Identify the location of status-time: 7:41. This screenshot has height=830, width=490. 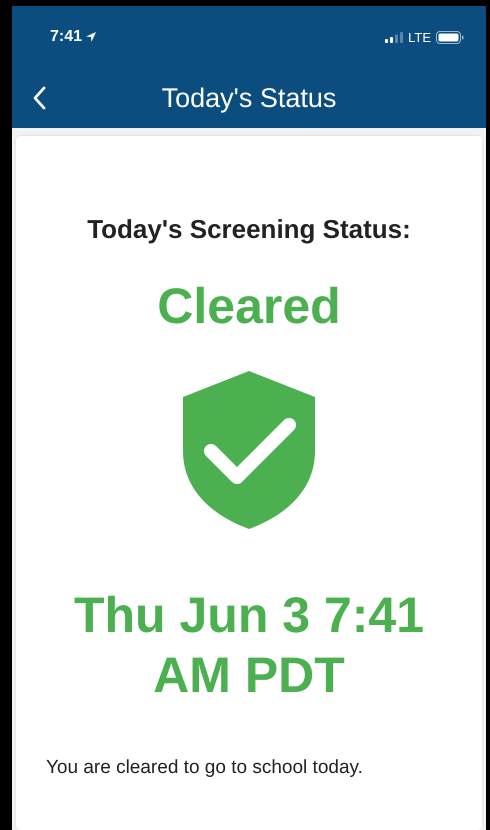
(66, 37).